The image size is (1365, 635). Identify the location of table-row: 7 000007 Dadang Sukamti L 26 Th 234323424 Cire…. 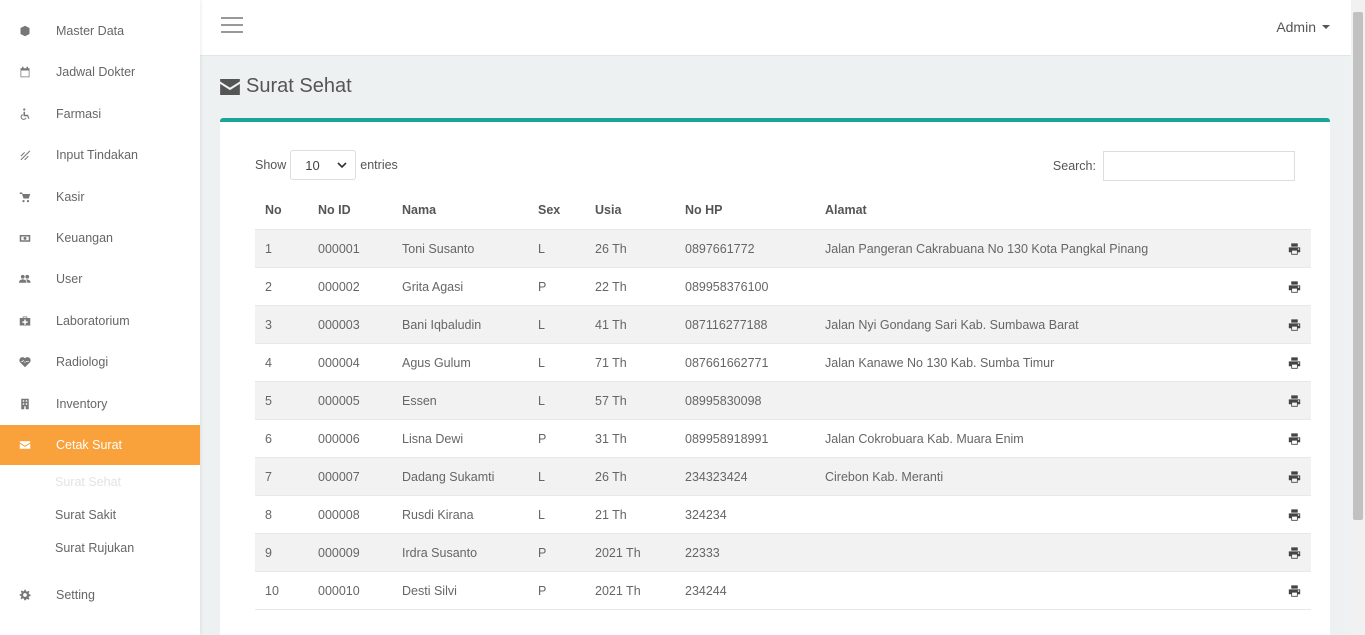
(783, 477).